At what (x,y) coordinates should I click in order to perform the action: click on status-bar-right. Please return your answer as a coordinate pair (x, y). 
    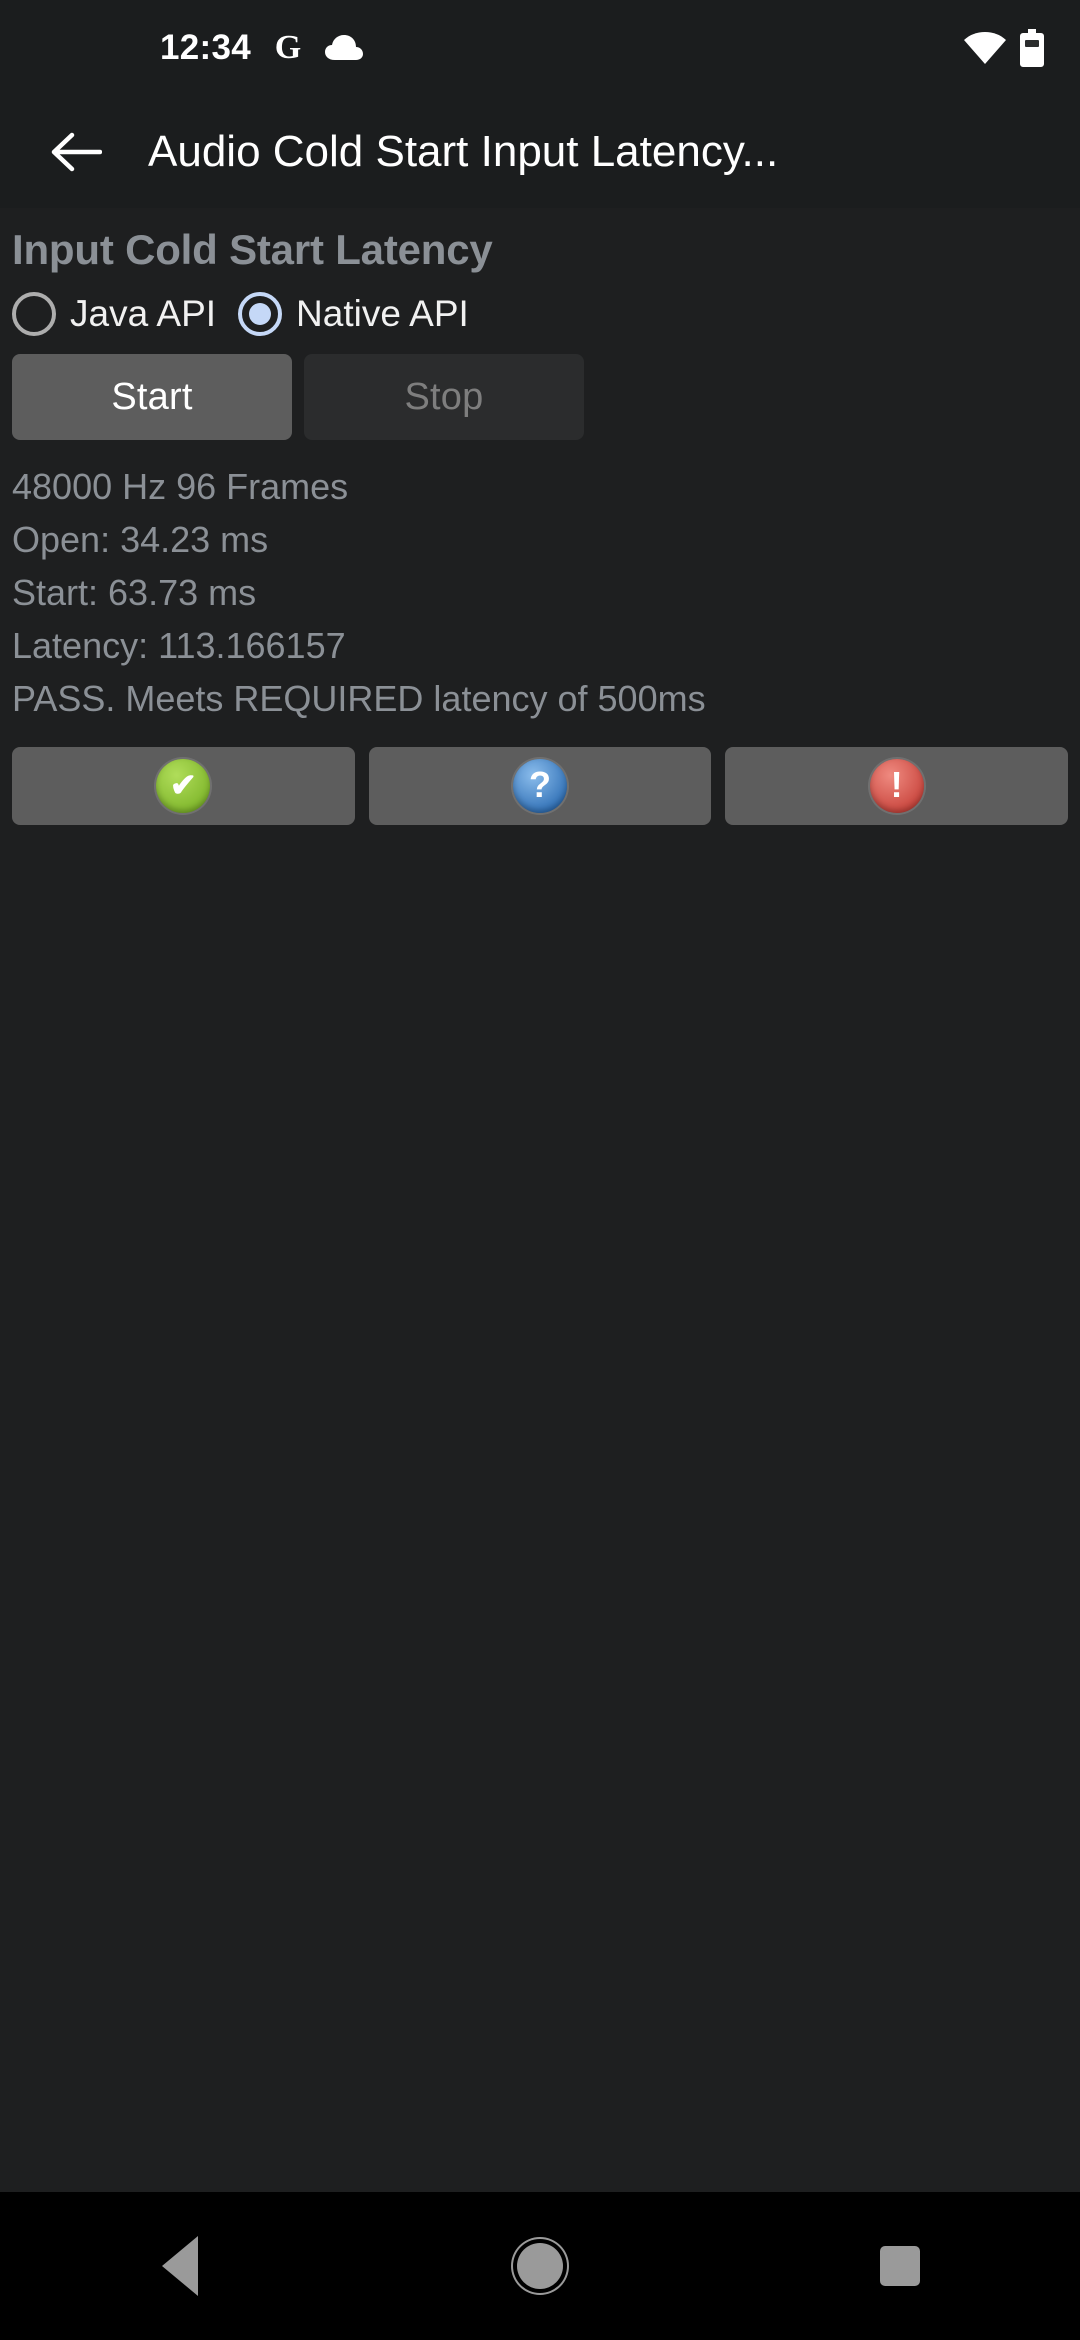
    Looking at the image, I should click on (1004, 48).